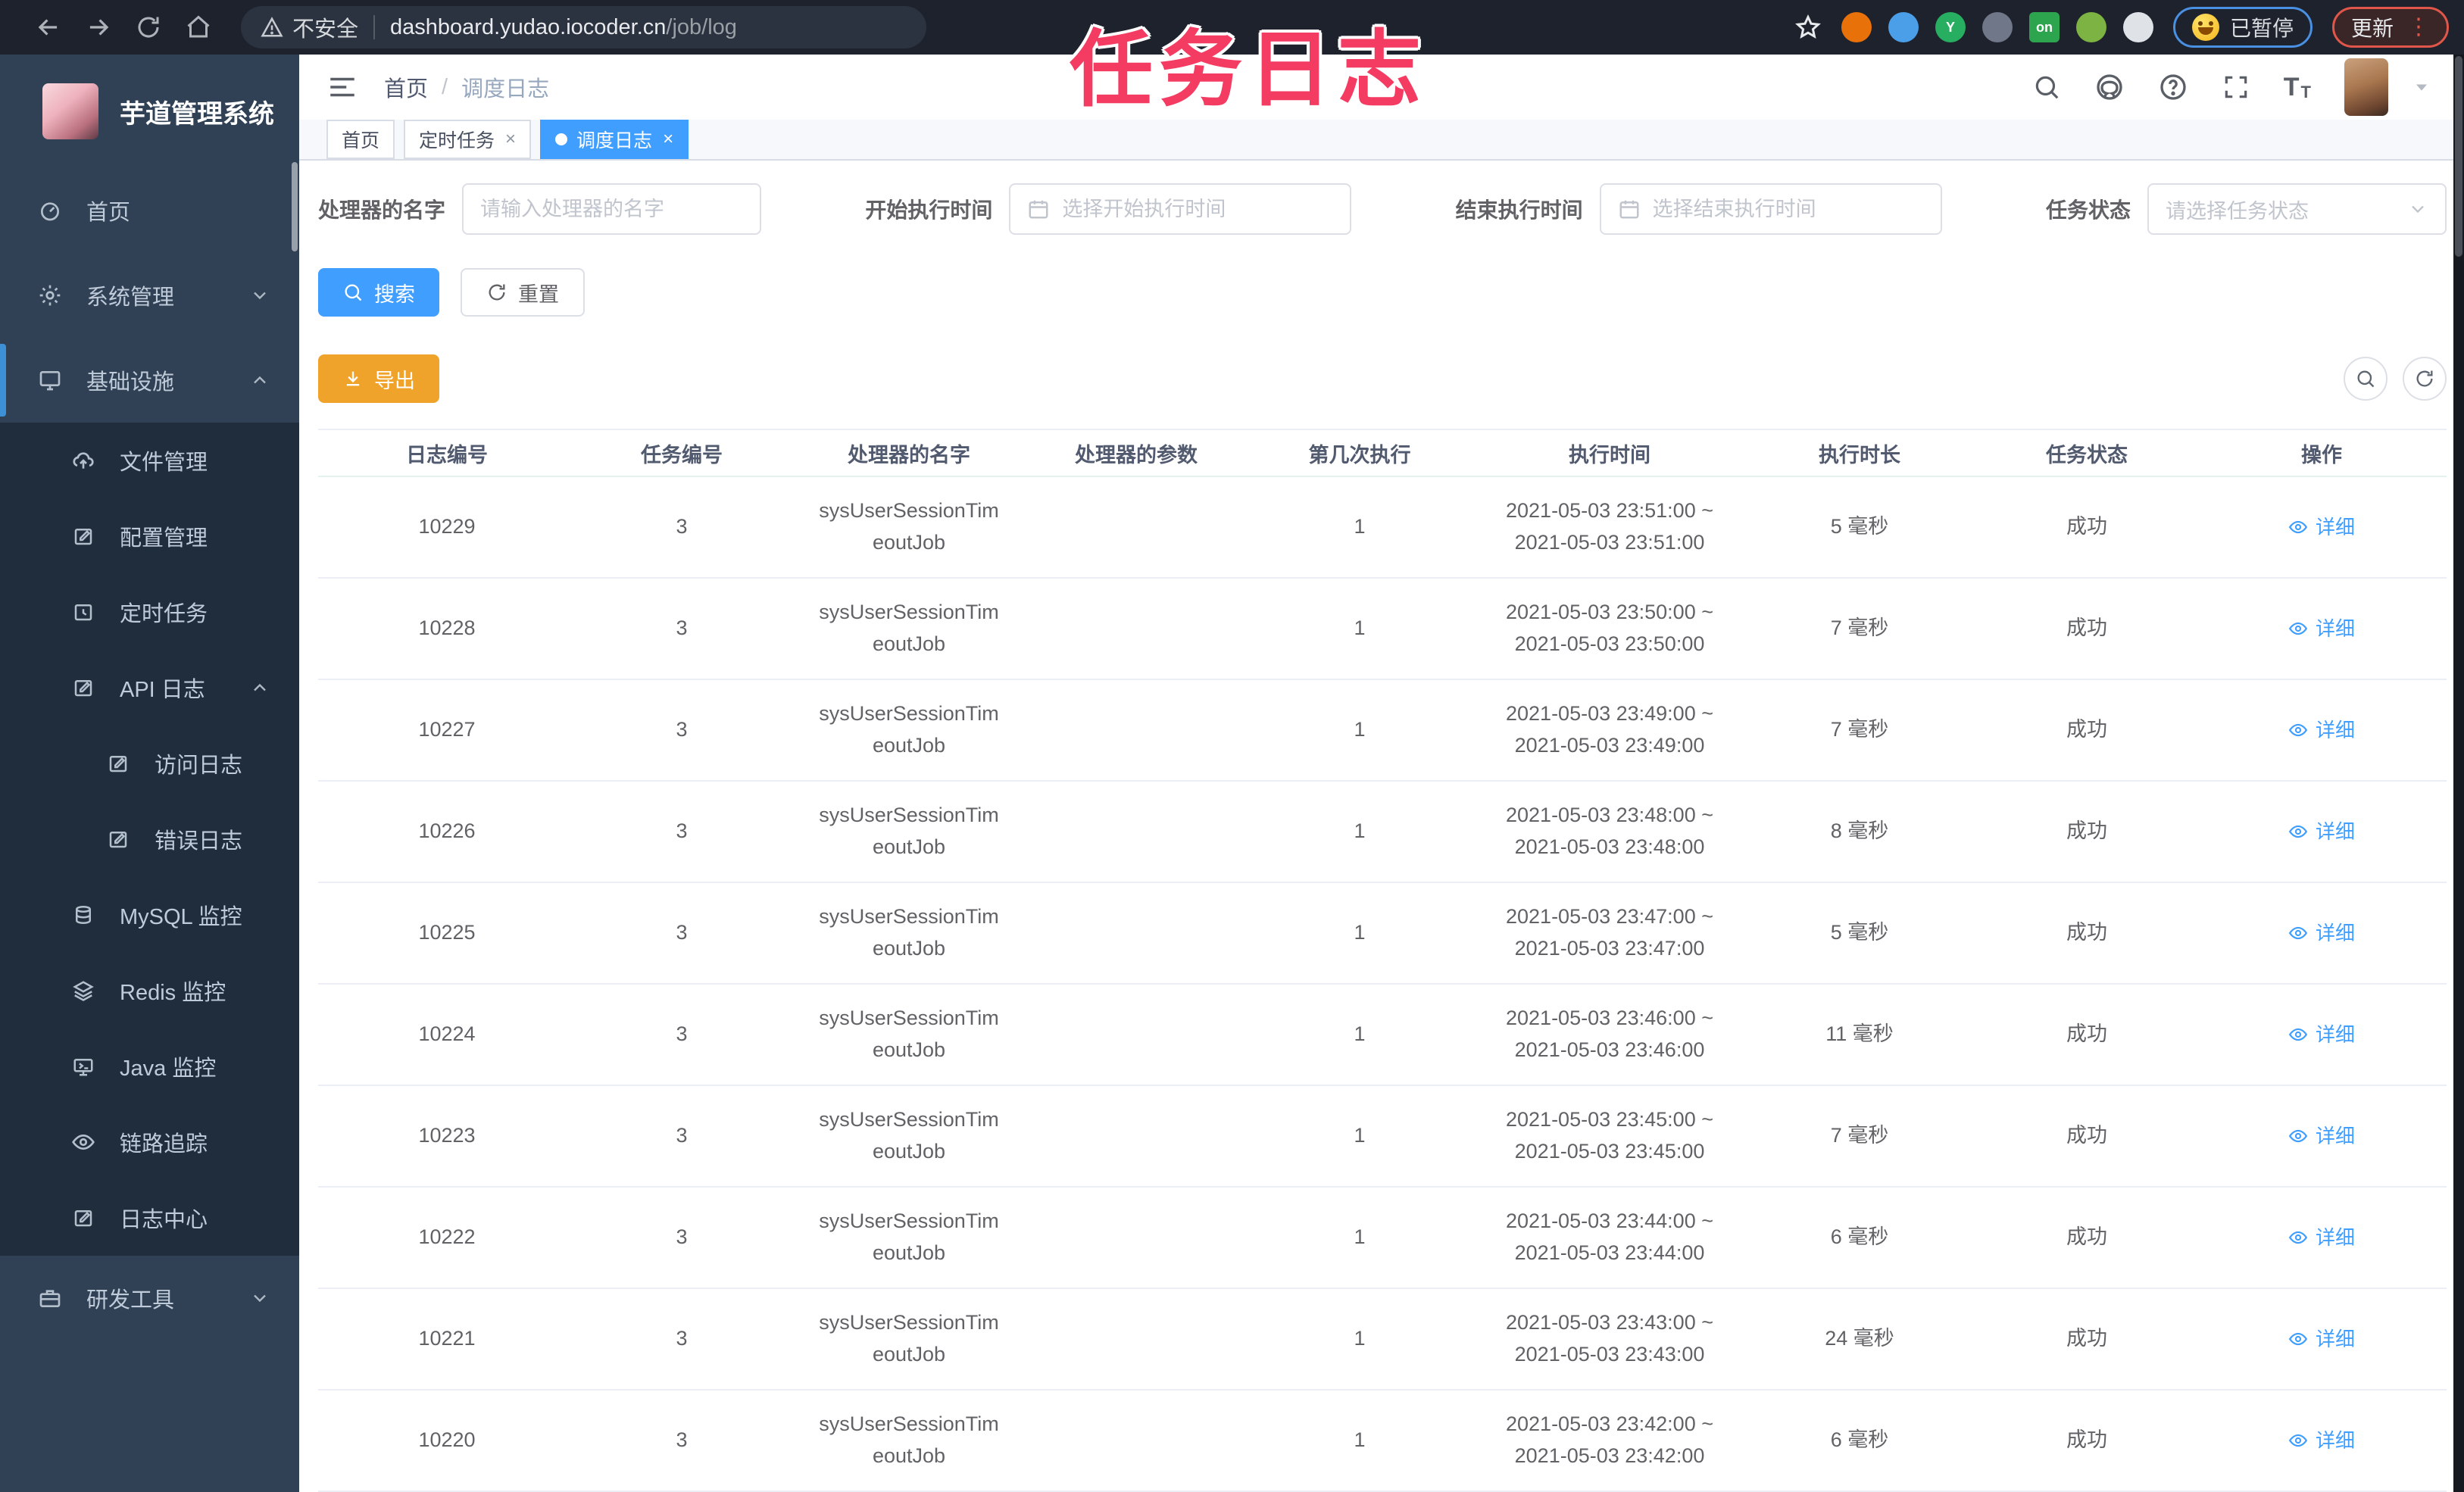 The width and height of the screenshot is (2464, 1492). Describe the element at coordinates (149, 112) in the screenshot. I see `app-logo-row: 芋道管理系统` at that location.